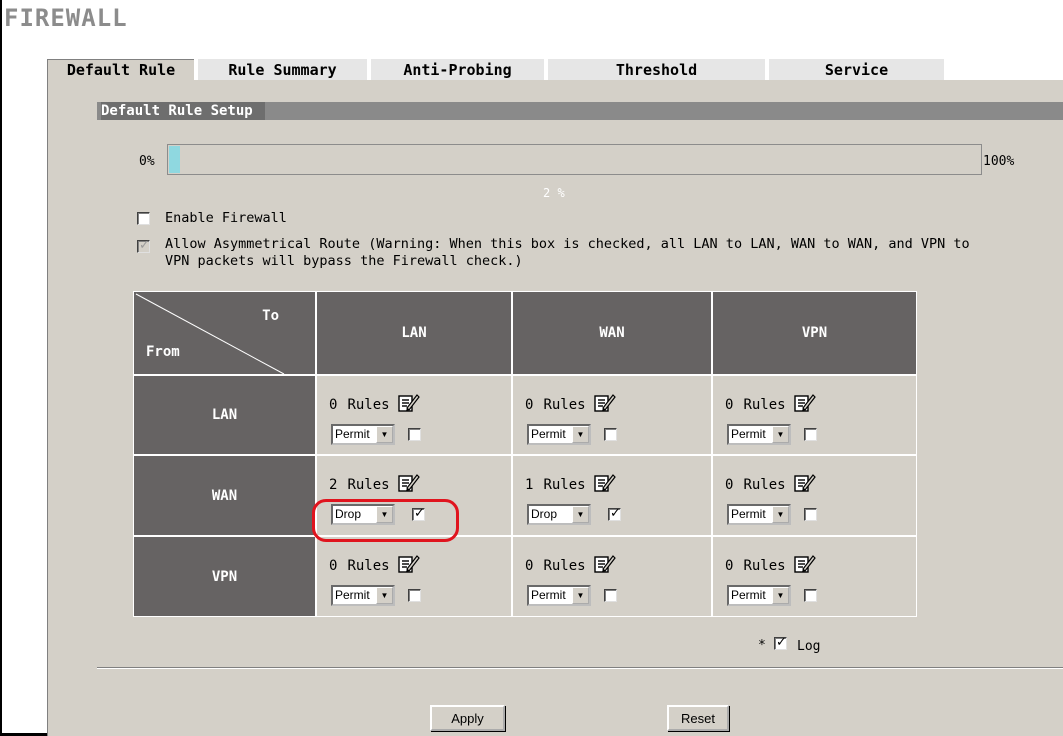 This screenshot has height=736, width=1063. What do you see at coordinates (544, 514) in the screenshot?
I see `default-action-value: Drop` at bounding box center [544, 514].